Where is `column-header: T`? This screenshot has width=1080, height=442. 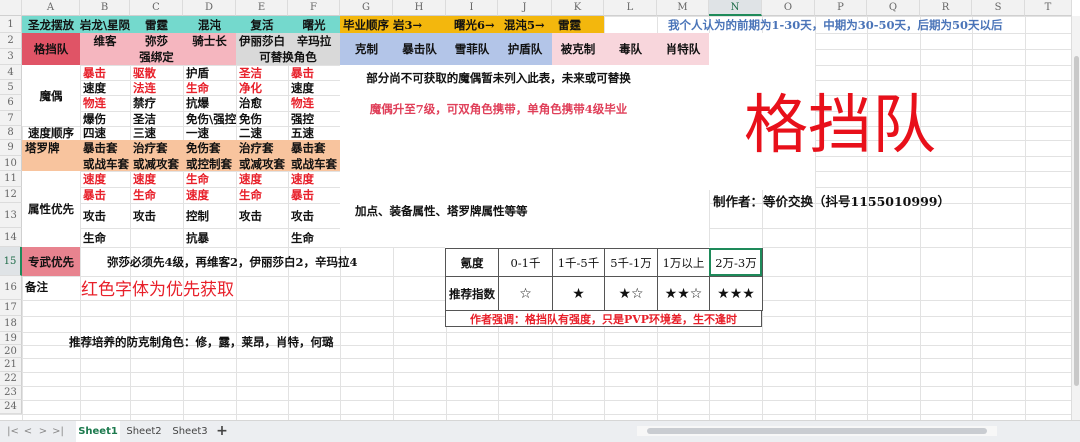
column-header: T is located at coordinates (1048, 8).